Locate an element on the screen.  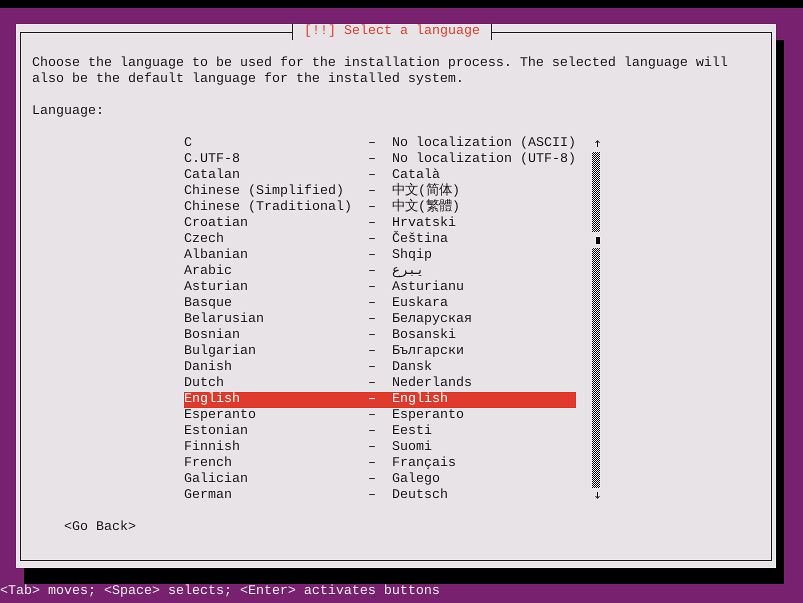
key-hint-text: <Tab> moves; <Space> selects; <Enter> activates buttons is located at coordinates (220, 592).